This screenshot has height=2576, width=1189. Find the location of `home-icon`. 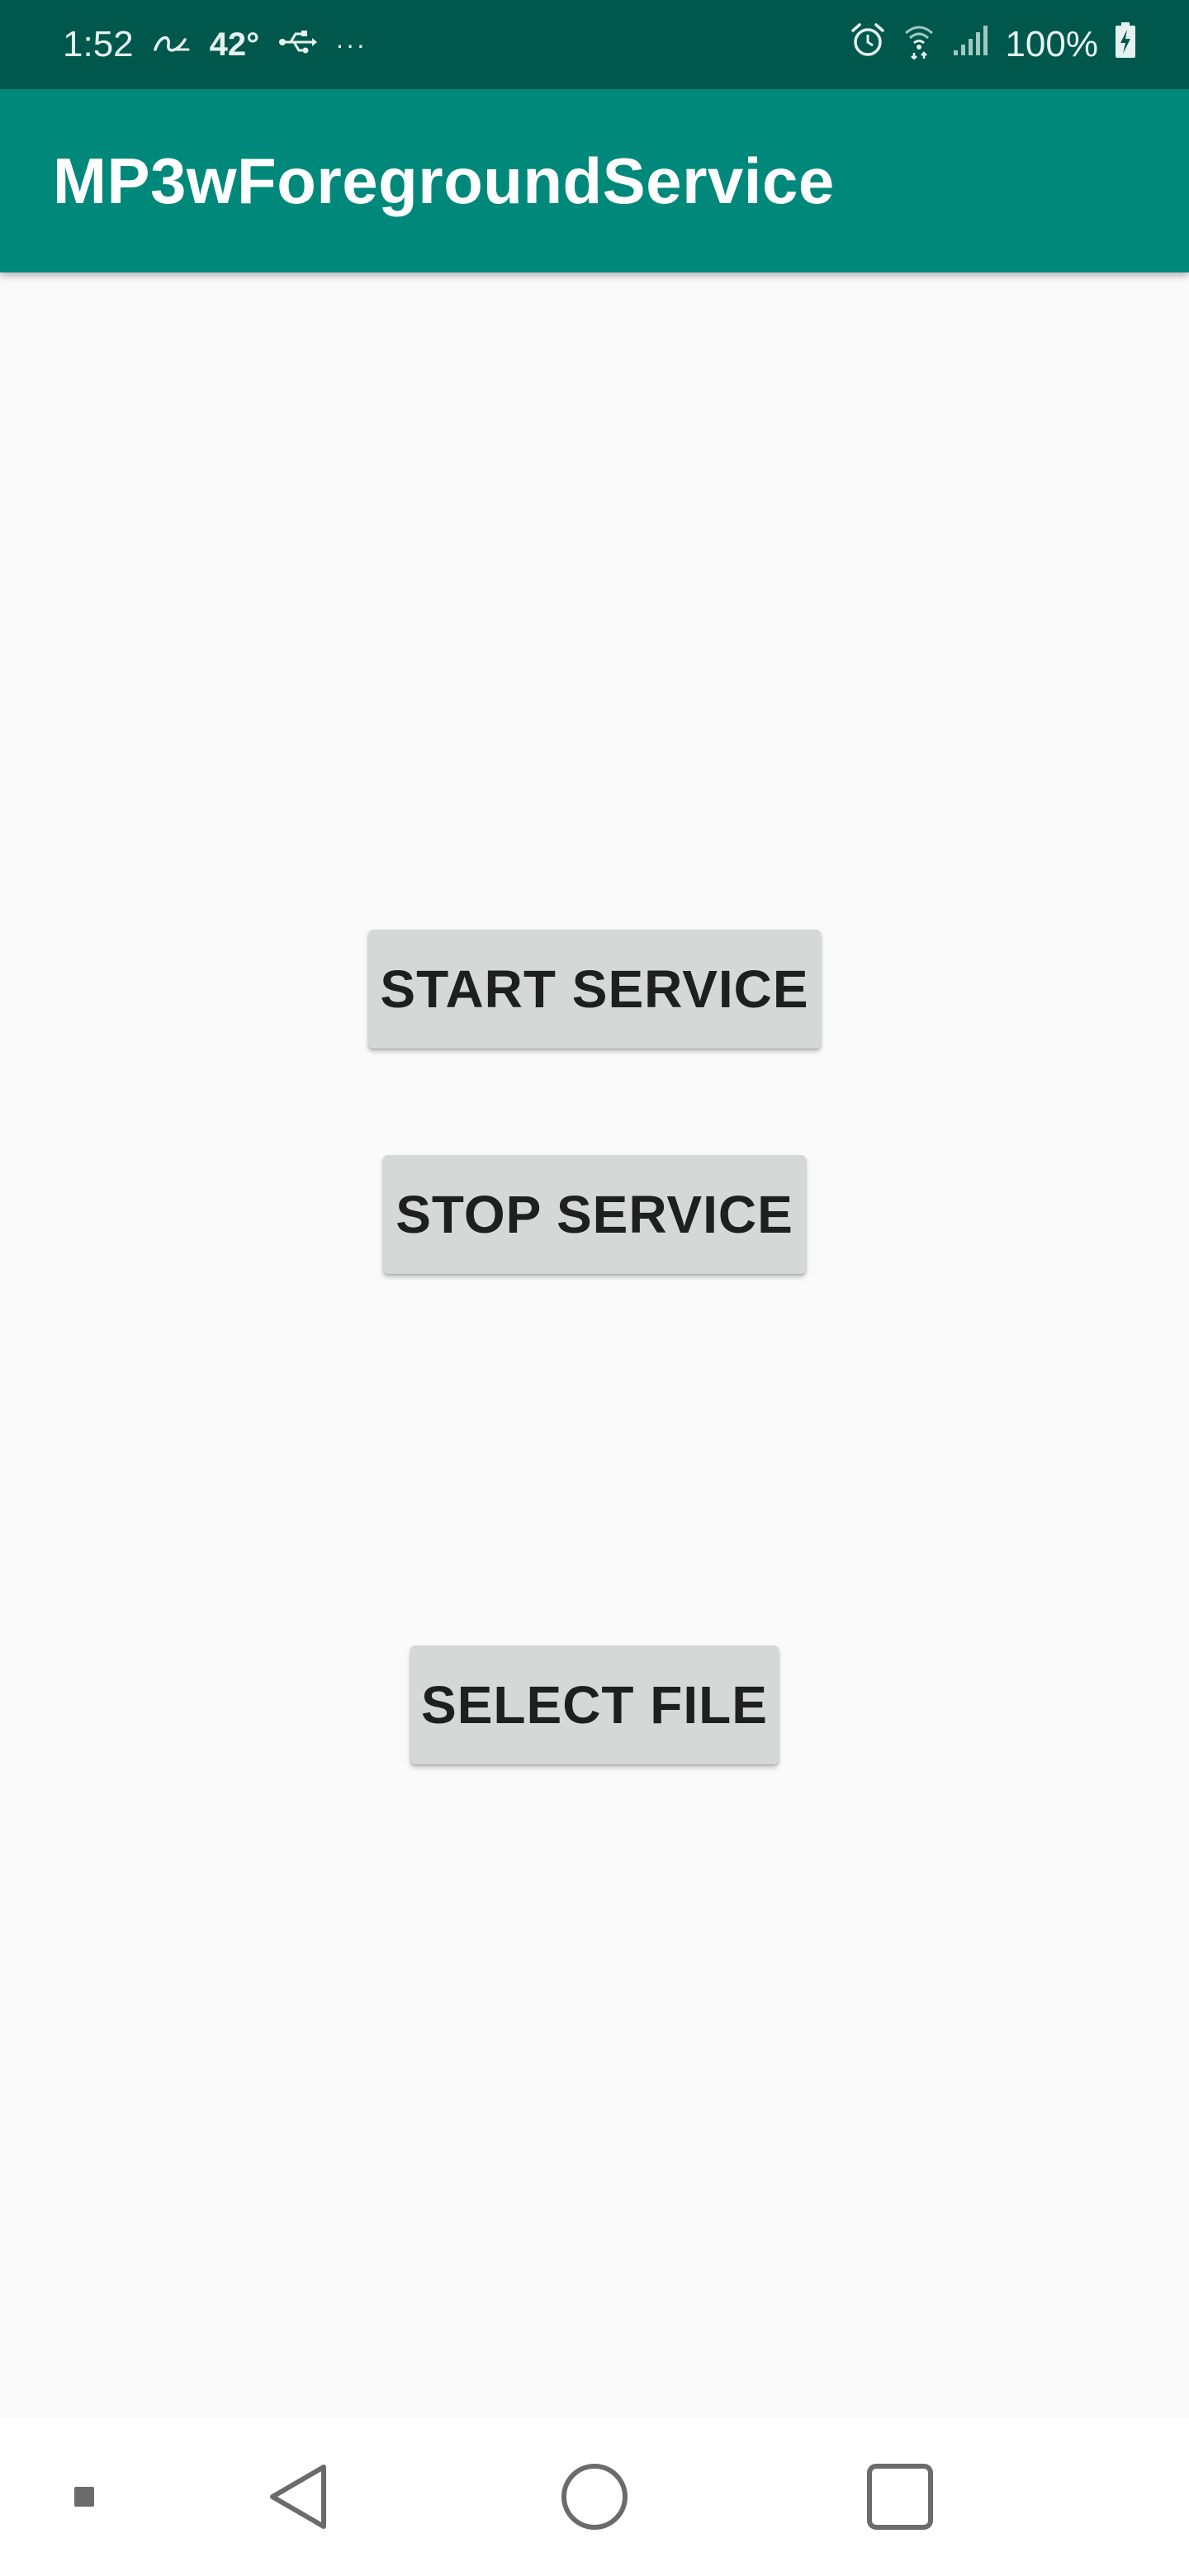

home-icon is located at coordinates (594, 2496).